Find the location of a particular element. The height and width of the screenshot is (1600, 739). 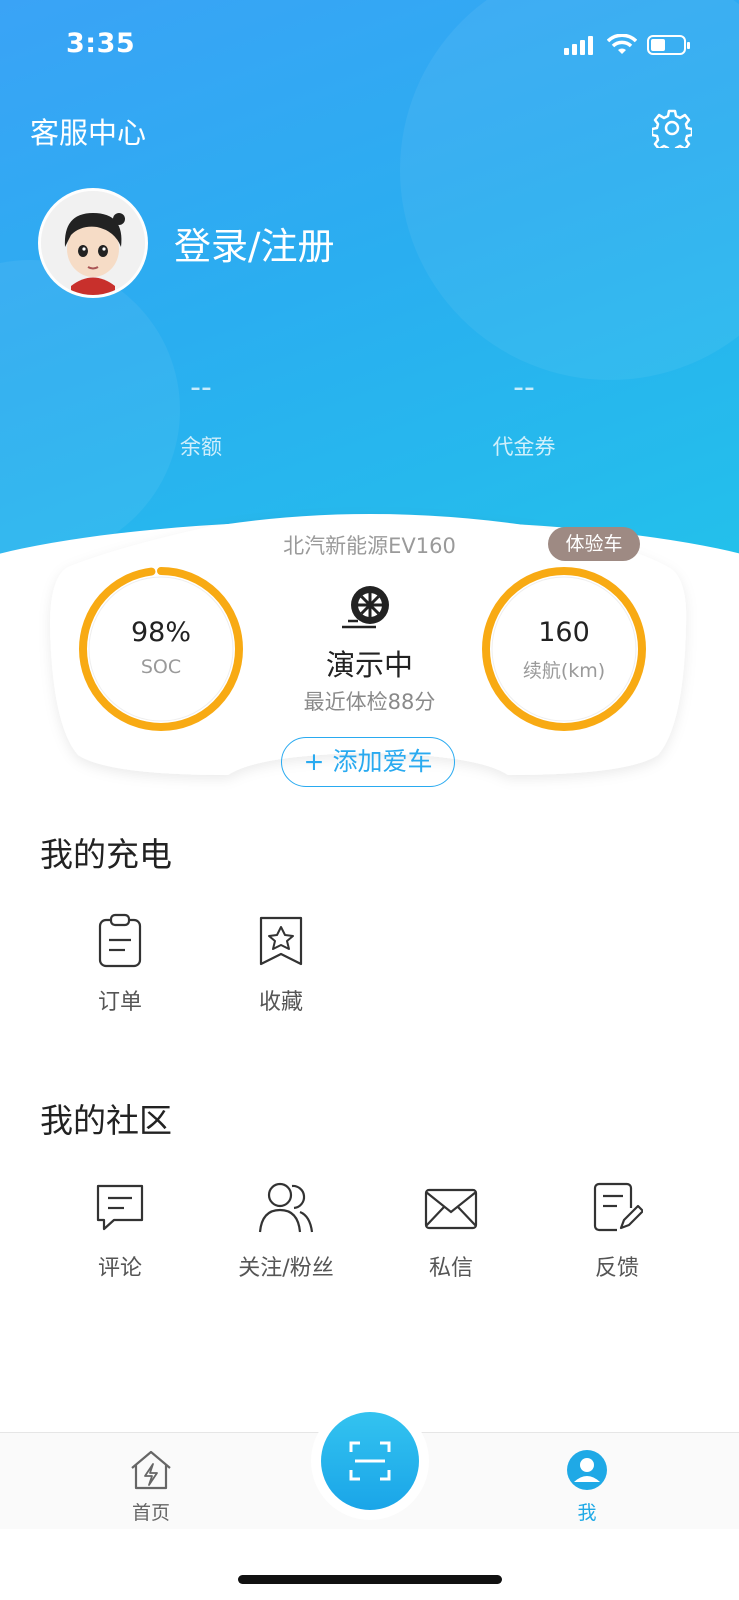

home-charging-icon is located at coordinates (151, 1470).